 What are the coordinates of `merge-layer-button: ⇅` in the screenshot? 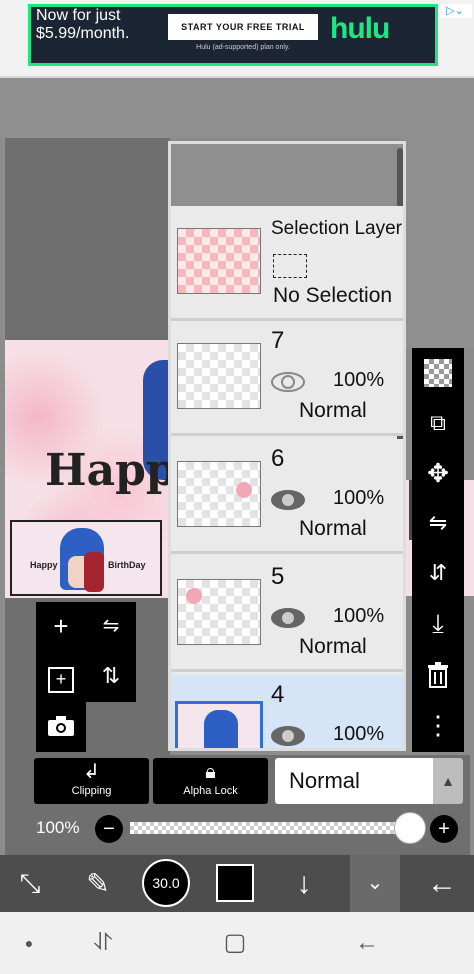 It's located at (111, 676).